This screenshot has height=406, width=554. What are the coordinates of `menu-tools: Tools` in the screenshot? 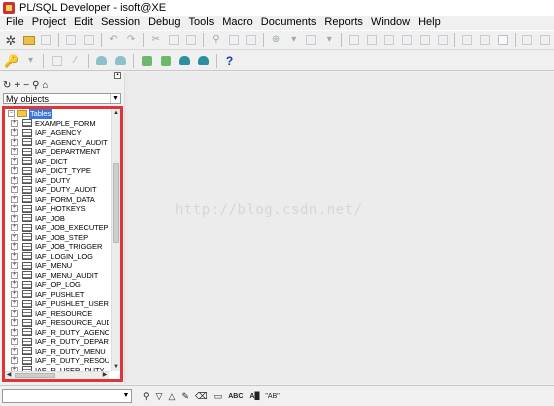 It's located at (202, 22).